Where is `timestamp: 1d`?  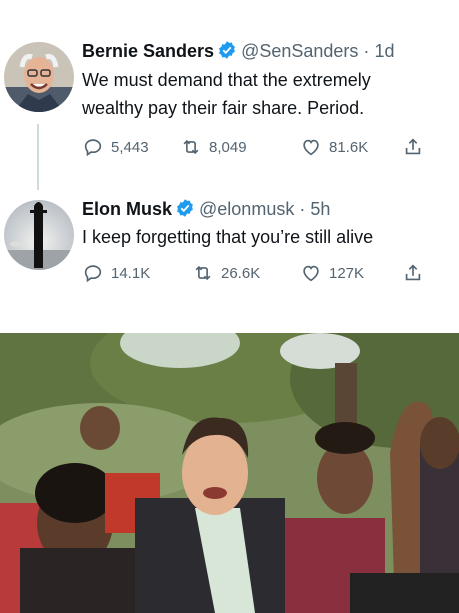
timestamp: 1d is located at coordinates (384, 51).